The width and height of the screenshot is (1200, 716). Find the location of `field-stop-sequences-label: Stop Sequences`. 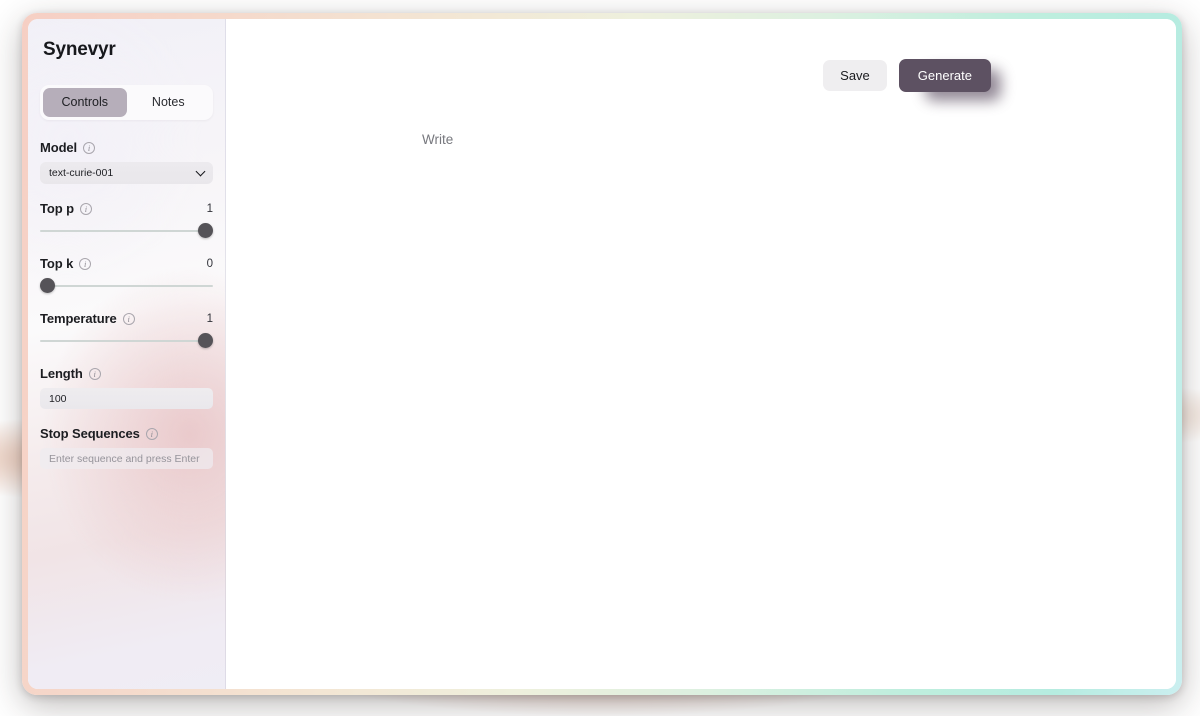

field-stop-sequences-label: Stop Sequences is located at coordinates (90, 433).